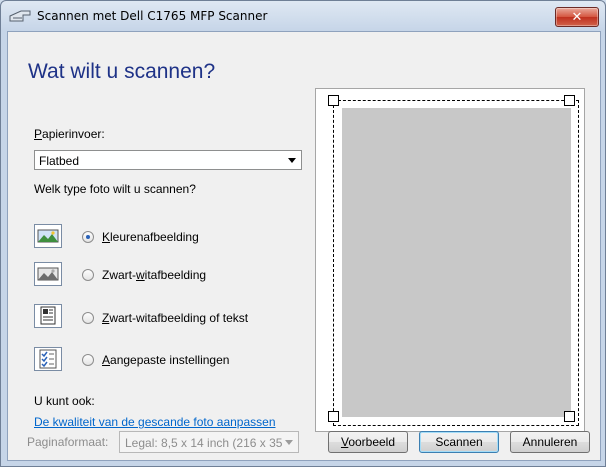  Describe the element at coordinates (122, 71) in the screenshot. I see `page-title: Wat wilt u scannen?` at that location.